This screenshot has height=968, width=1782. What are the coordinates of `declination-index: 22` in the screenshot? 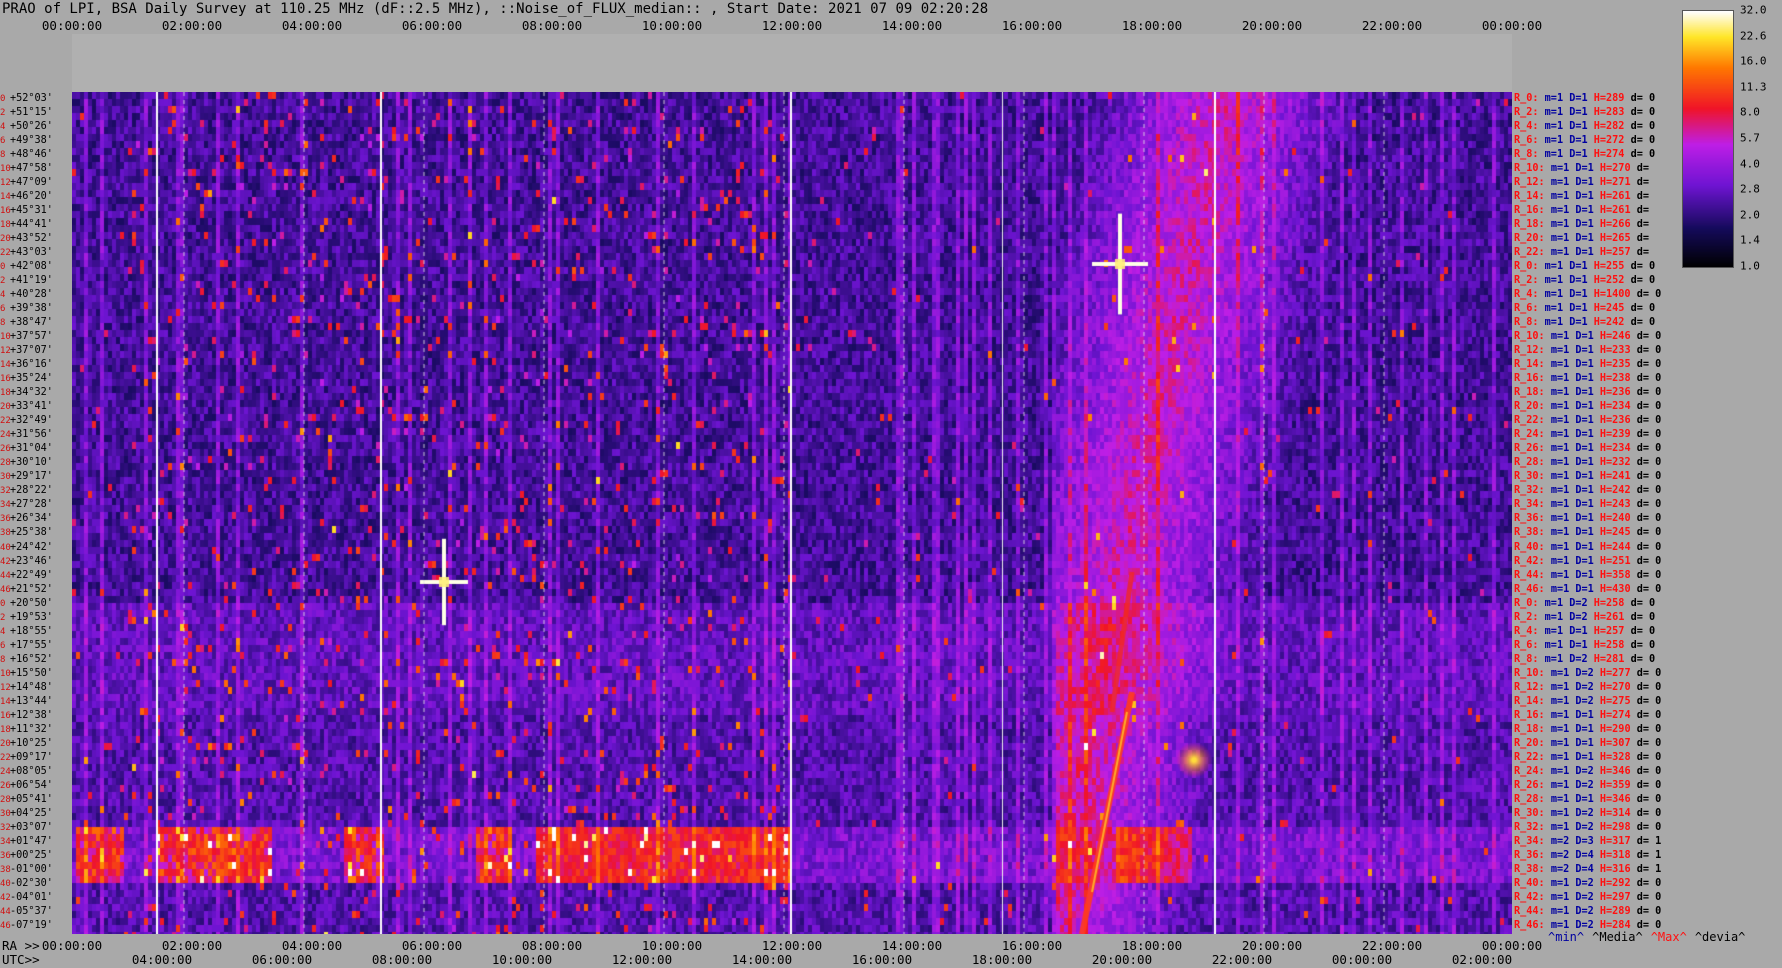 It's located at (5, 757).